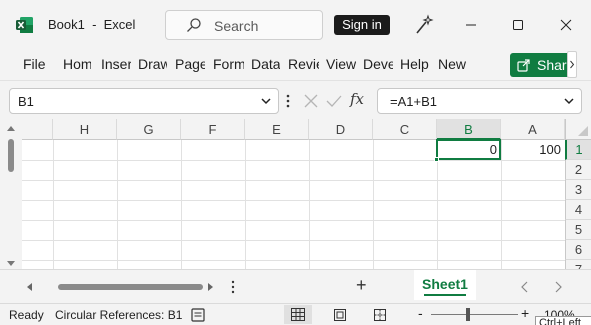 This screenshot has height=325, width=591. What do you see at coordinates (578, 250) in the screenshot?
I see `row-header-6: 6` at bounding box center [578, 250].